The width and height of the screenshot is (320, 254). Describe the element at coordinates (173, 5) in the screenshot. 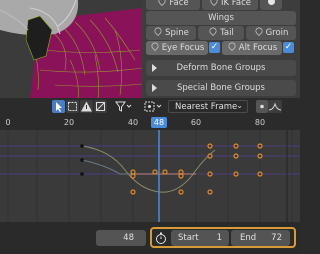

I see `collection-face: Face` at that location.